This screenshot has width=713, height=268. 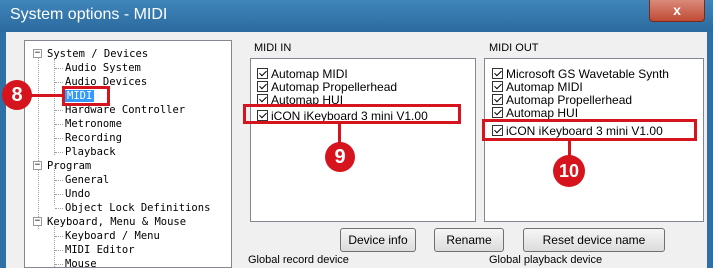 What do you see at coordinates (569, 100) in the screenshot?
I see `midi-out-item-label: Automap Propellerhead` at bounding box center [569, 100].